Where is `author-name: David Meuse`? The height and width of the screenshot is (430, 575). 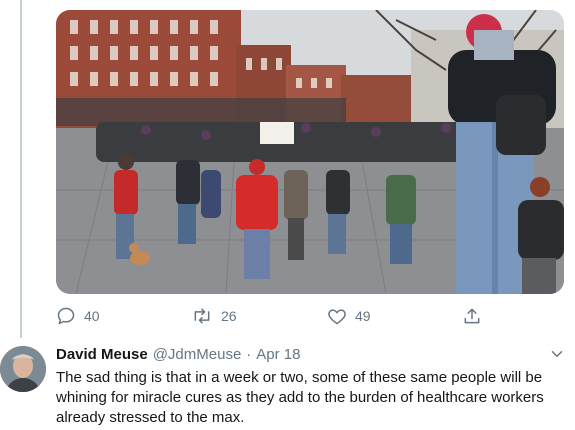 author-name: David Meuse is located at coordinates (102, 355).